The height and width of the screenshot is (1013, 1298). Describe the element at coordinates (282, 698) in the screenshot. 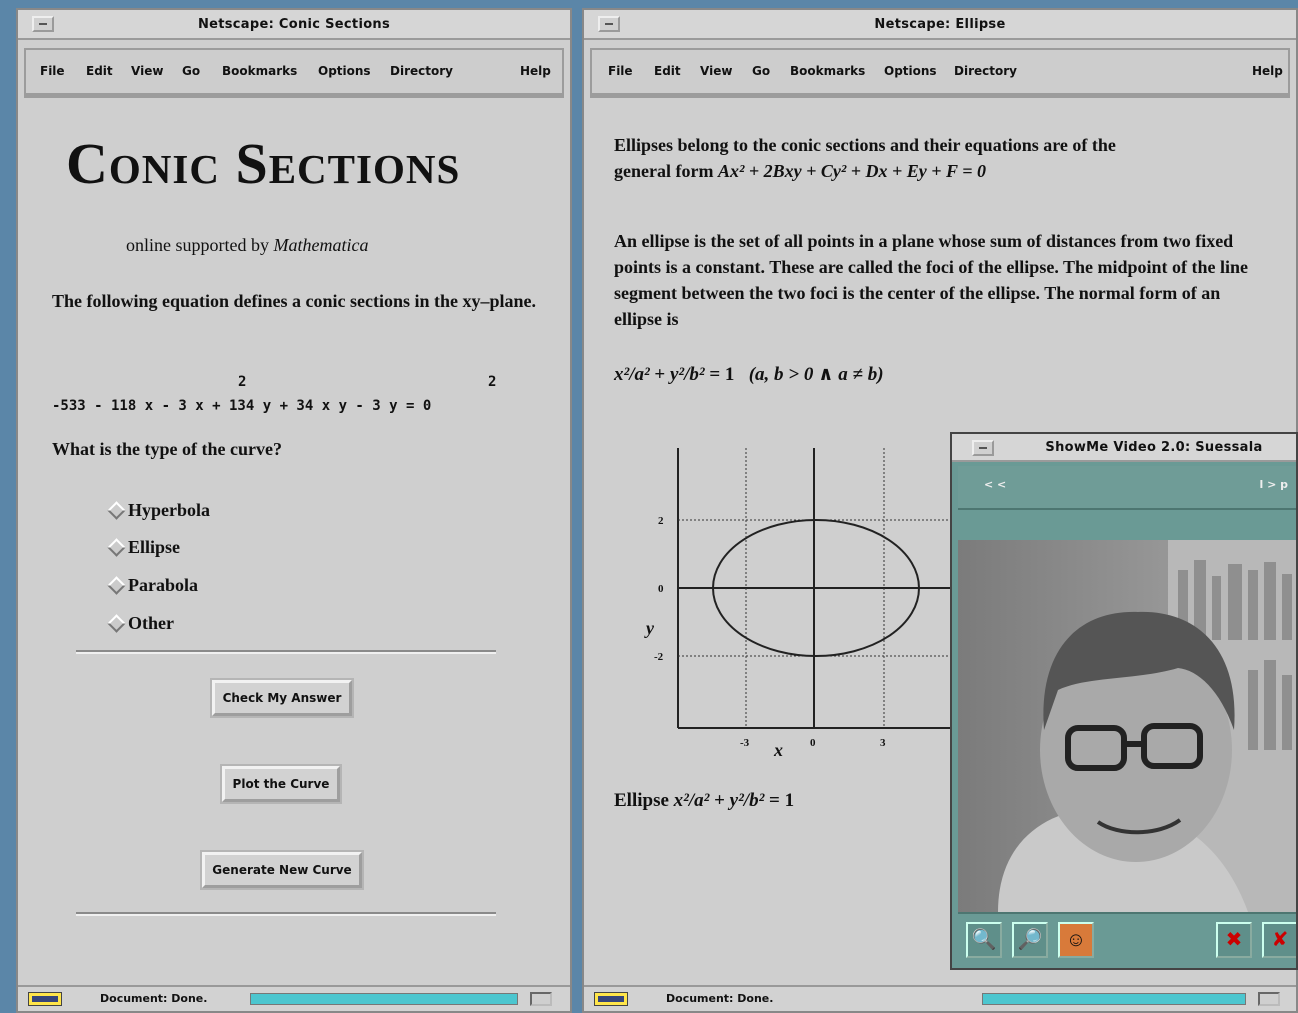

I see `check-answer-button: Check My Answer` at that location.